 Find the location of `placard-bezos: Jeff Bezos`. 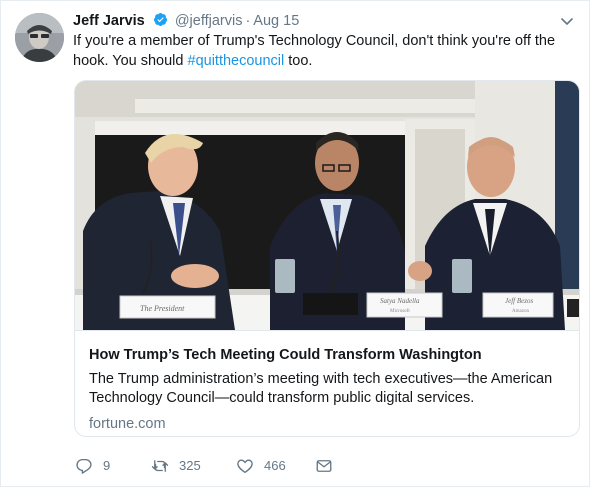

placard-bezos: Jeff Bezos is located at coordinates (519, 301).